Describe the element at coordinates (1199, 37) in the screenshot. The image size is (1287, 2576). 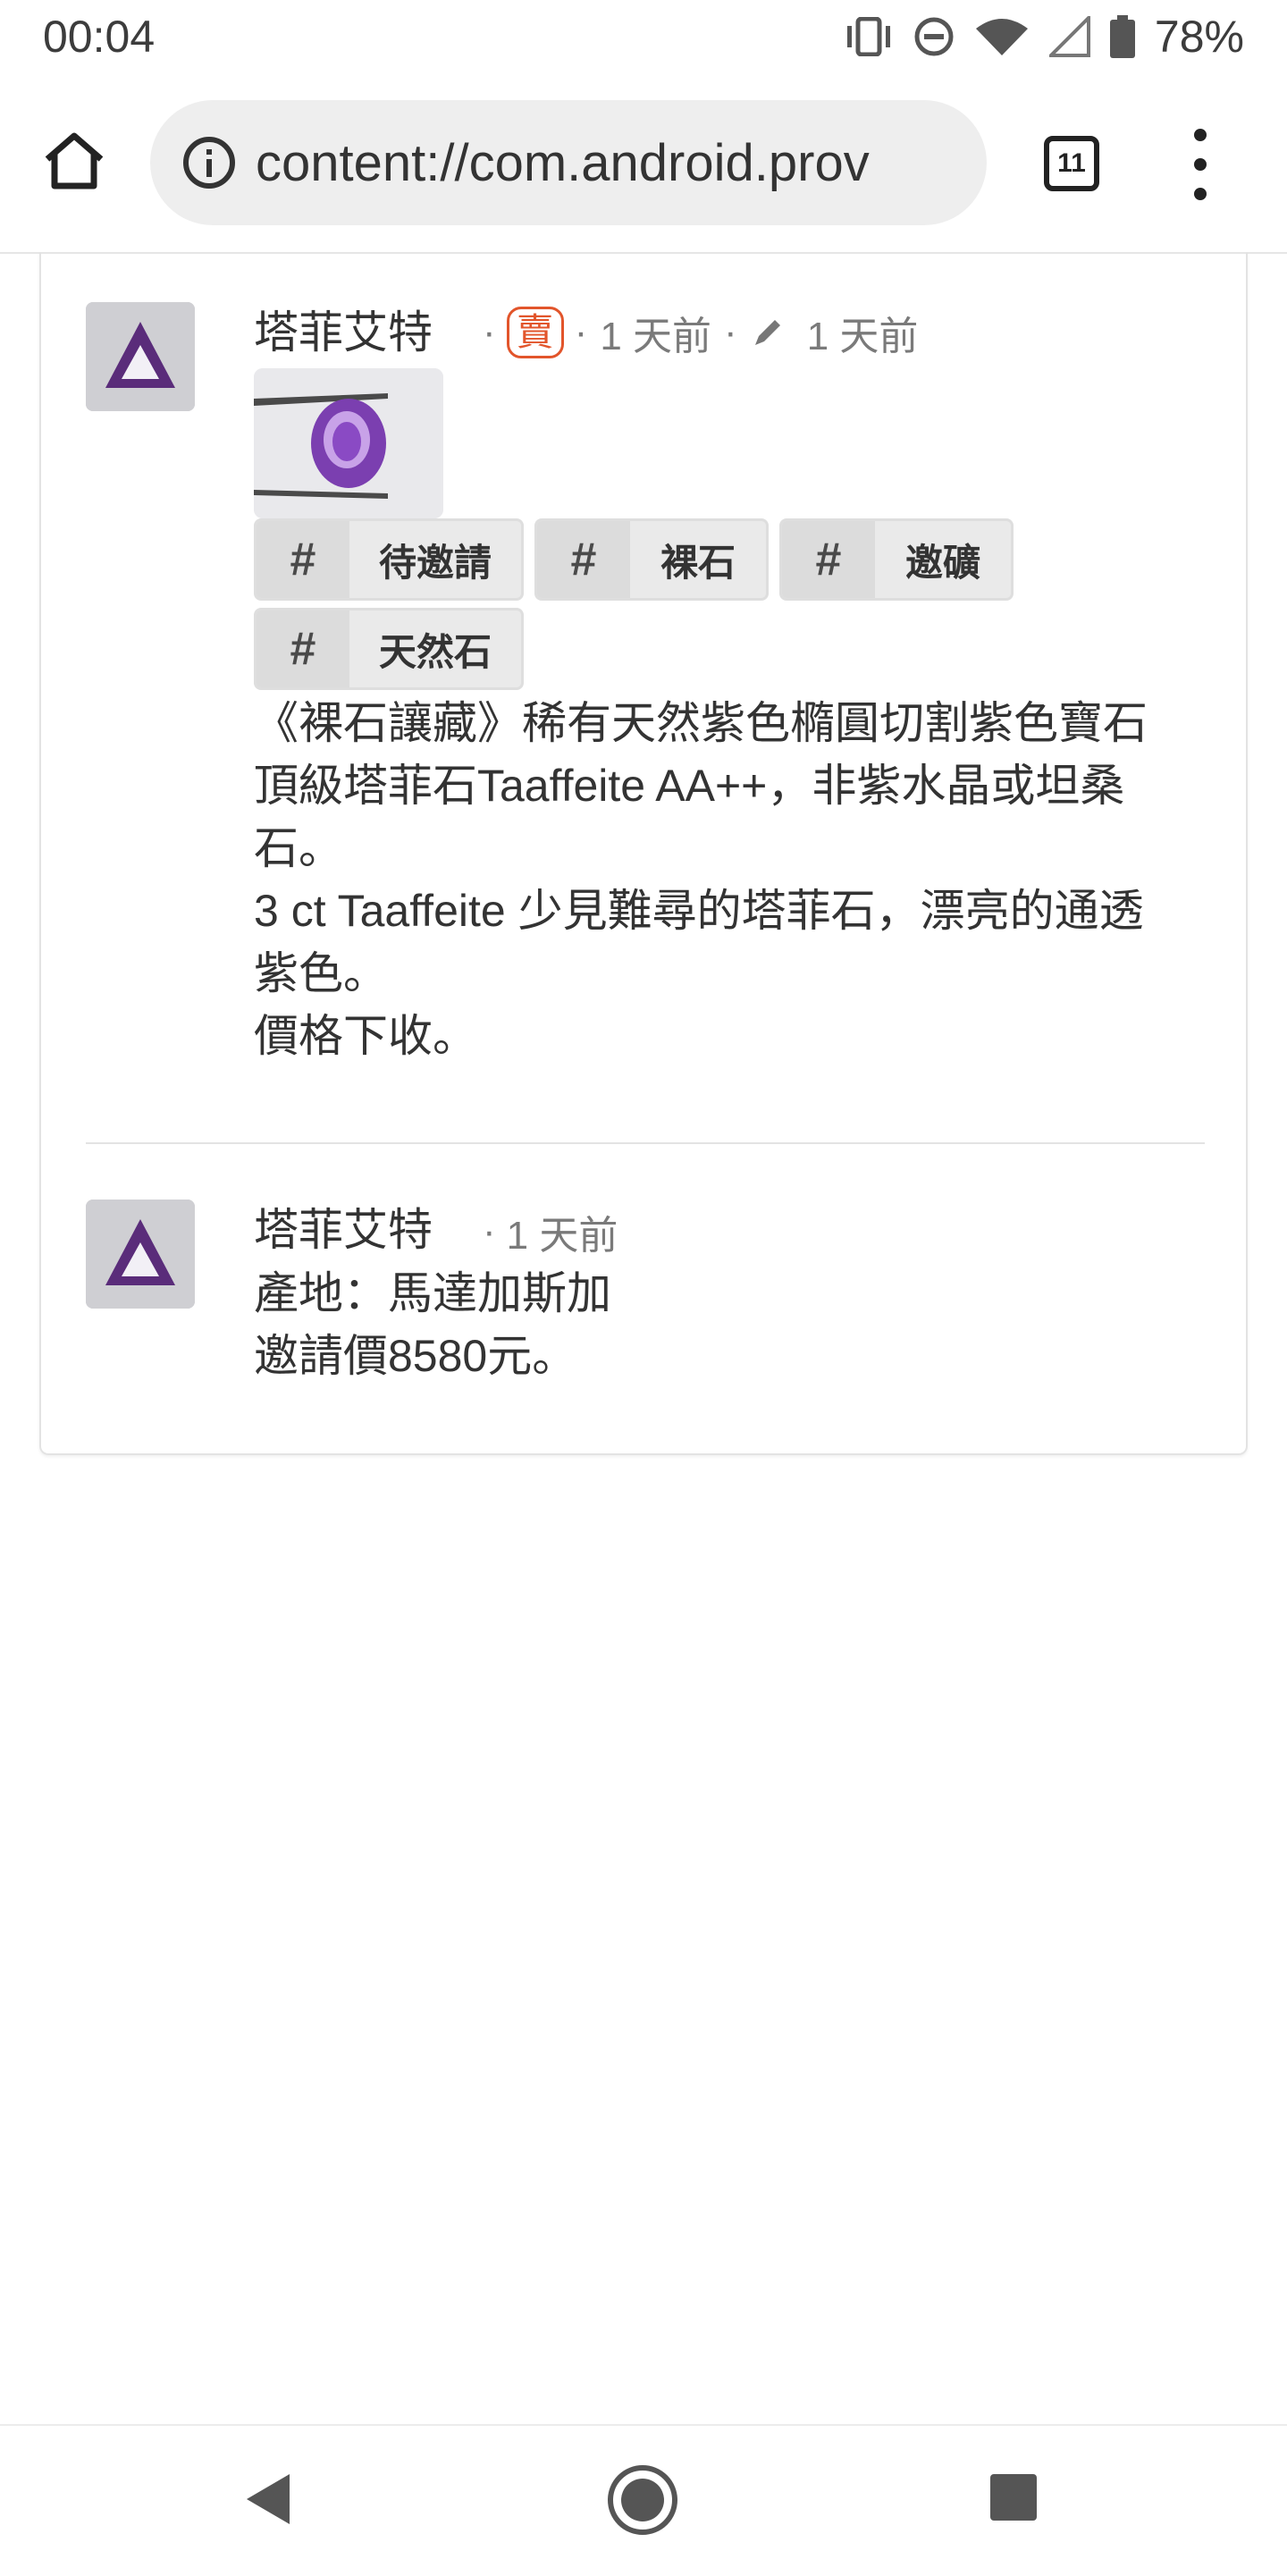
I see `battery-percent: 78%` at that location.